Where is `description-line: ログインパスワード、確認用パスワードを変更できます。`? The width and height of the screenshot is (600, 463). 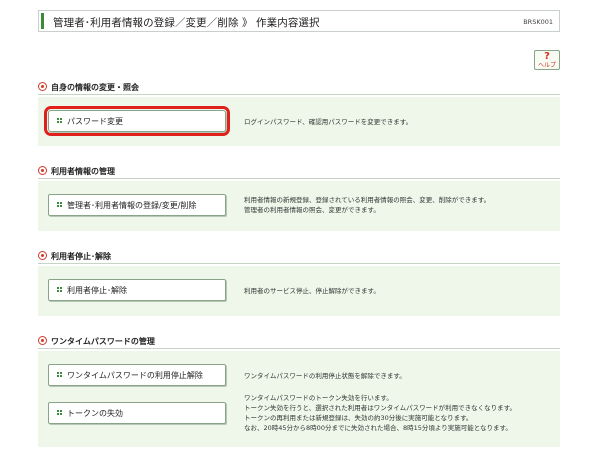 description-line: ログインパスワード、確認用パスワードを変更できます。 is located at coordinates (328, 122).